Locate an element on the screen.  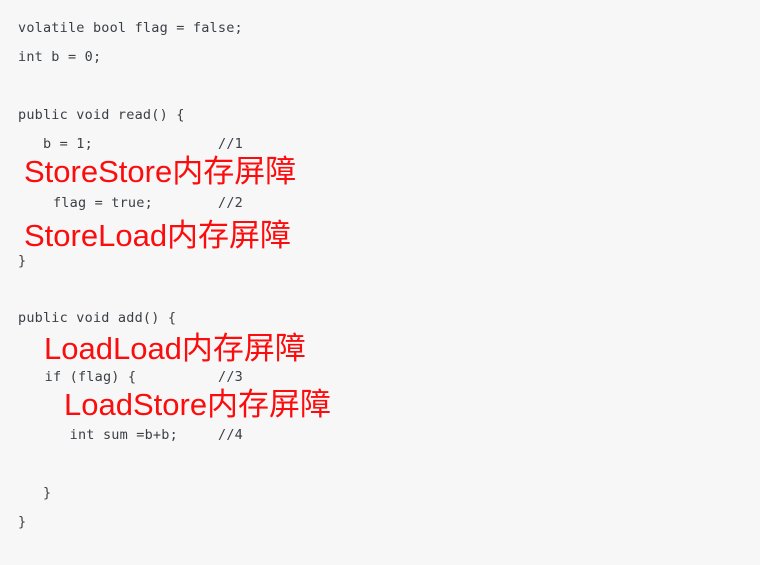
code-line: //4 is located at coordinates (230, 435).